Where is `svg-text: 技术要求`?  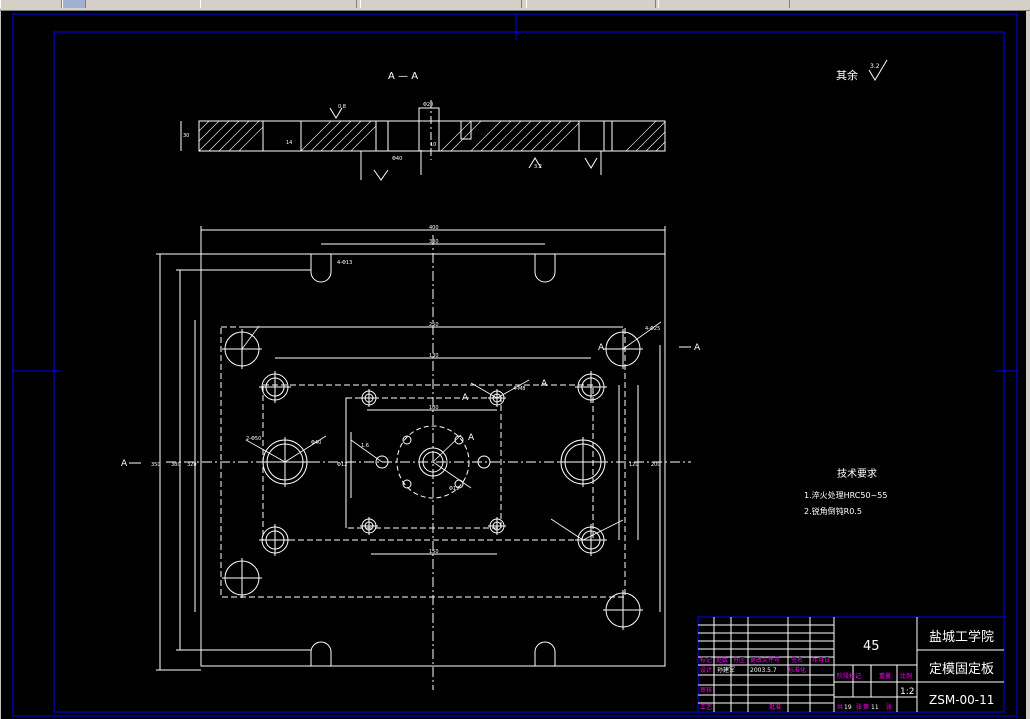 svg-text: 技术要求 is located at coordinates (857, 473).